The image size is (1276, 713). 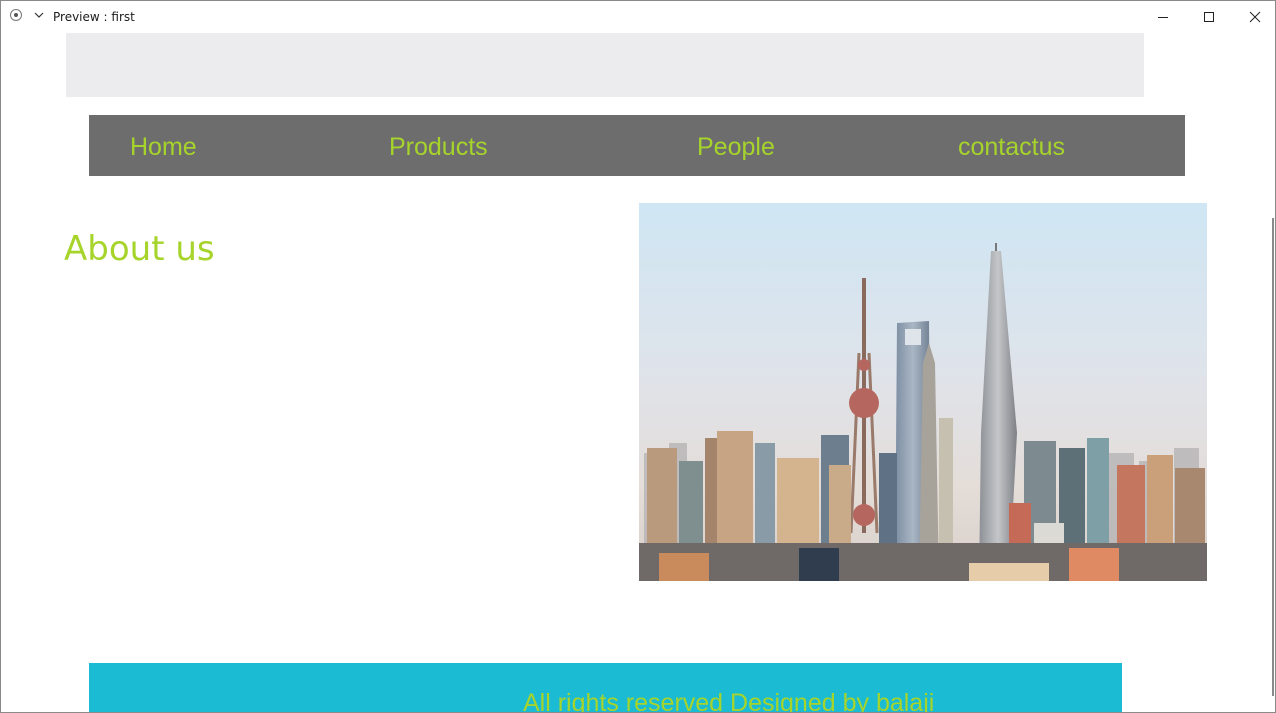 I want to click on close-button, so click(x=1254, y=17).